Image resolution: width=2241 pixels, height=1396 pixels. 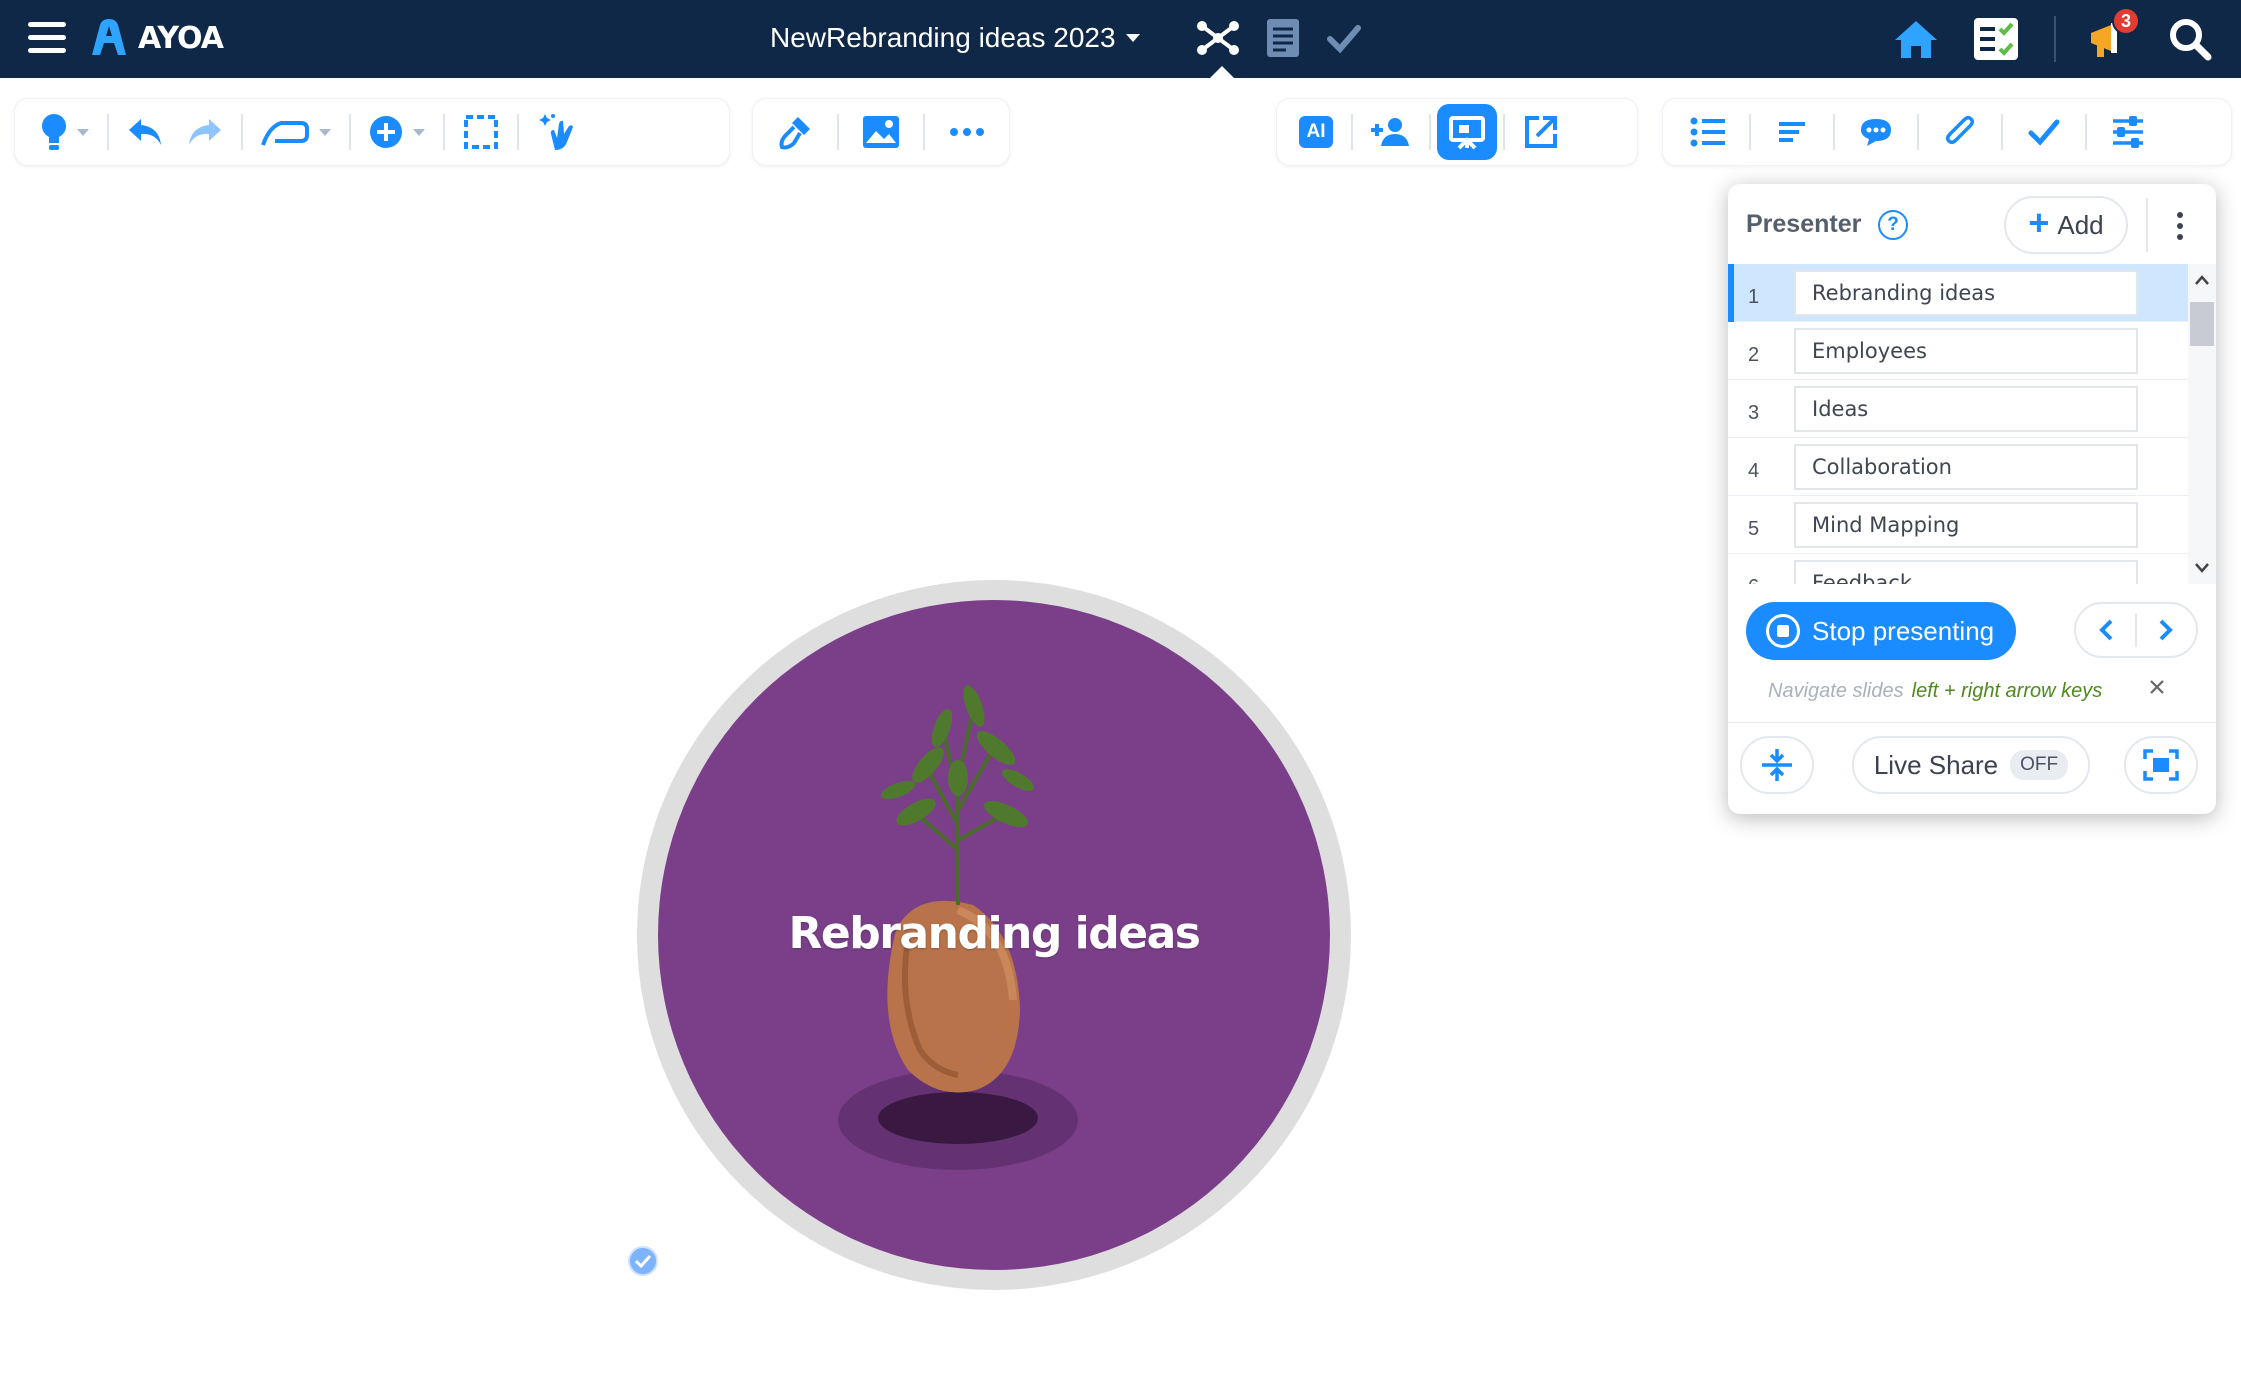 I want to click on format-brush-button, so click(x=795, y=132).